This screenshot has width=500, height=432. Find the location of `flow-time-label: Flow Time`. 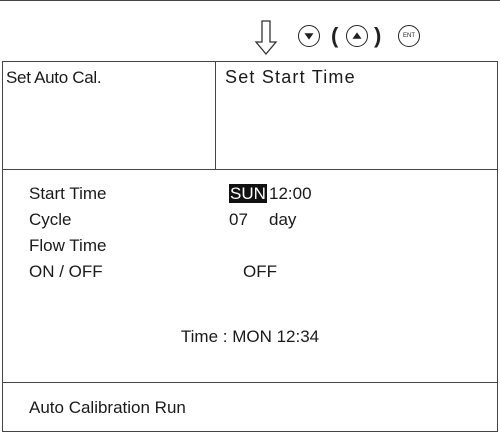

flow-time-label: Flow Time is located at coordinates (68, 245).